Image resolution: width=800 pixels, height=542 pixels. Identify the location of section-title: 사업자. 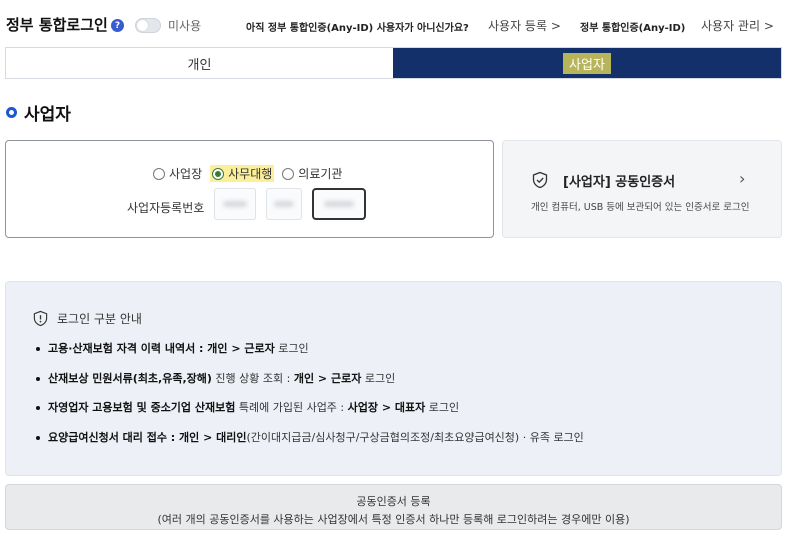
(47, 115).